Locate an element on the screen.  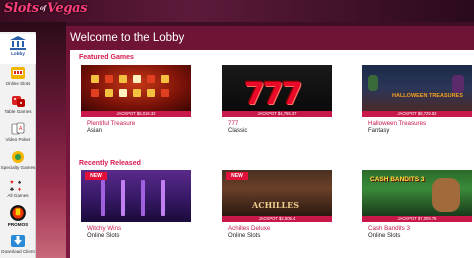
sidebar-item-all-games: ♥ ♠ ♣ ♦ All Games is located at coordinates (18, 191).